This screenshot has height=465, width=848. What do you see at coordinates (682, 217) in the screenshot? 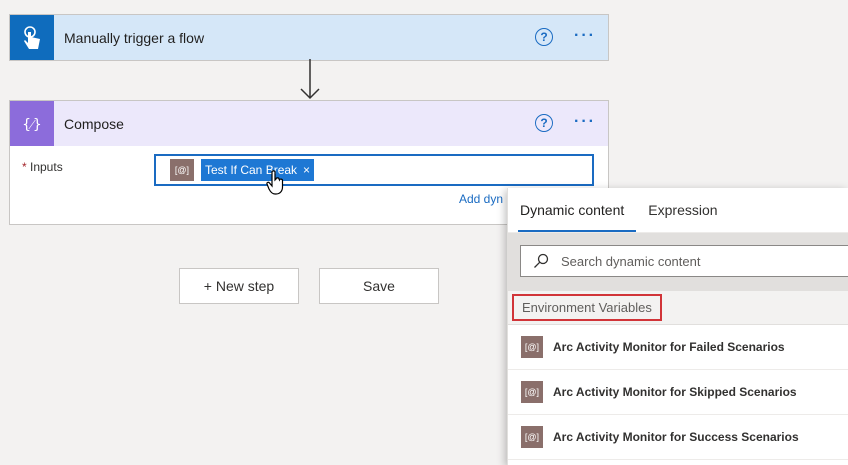
I see `tab-expression: Expression` at bounding box center [682, 217].